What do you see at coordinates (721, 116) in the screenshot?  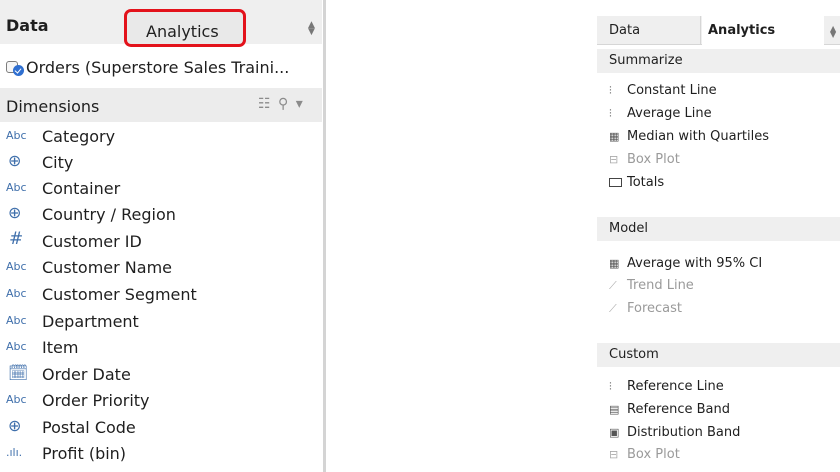 I see `analytics-item-average-line: ⫶ Average Line` at bounding box center [721, 116].